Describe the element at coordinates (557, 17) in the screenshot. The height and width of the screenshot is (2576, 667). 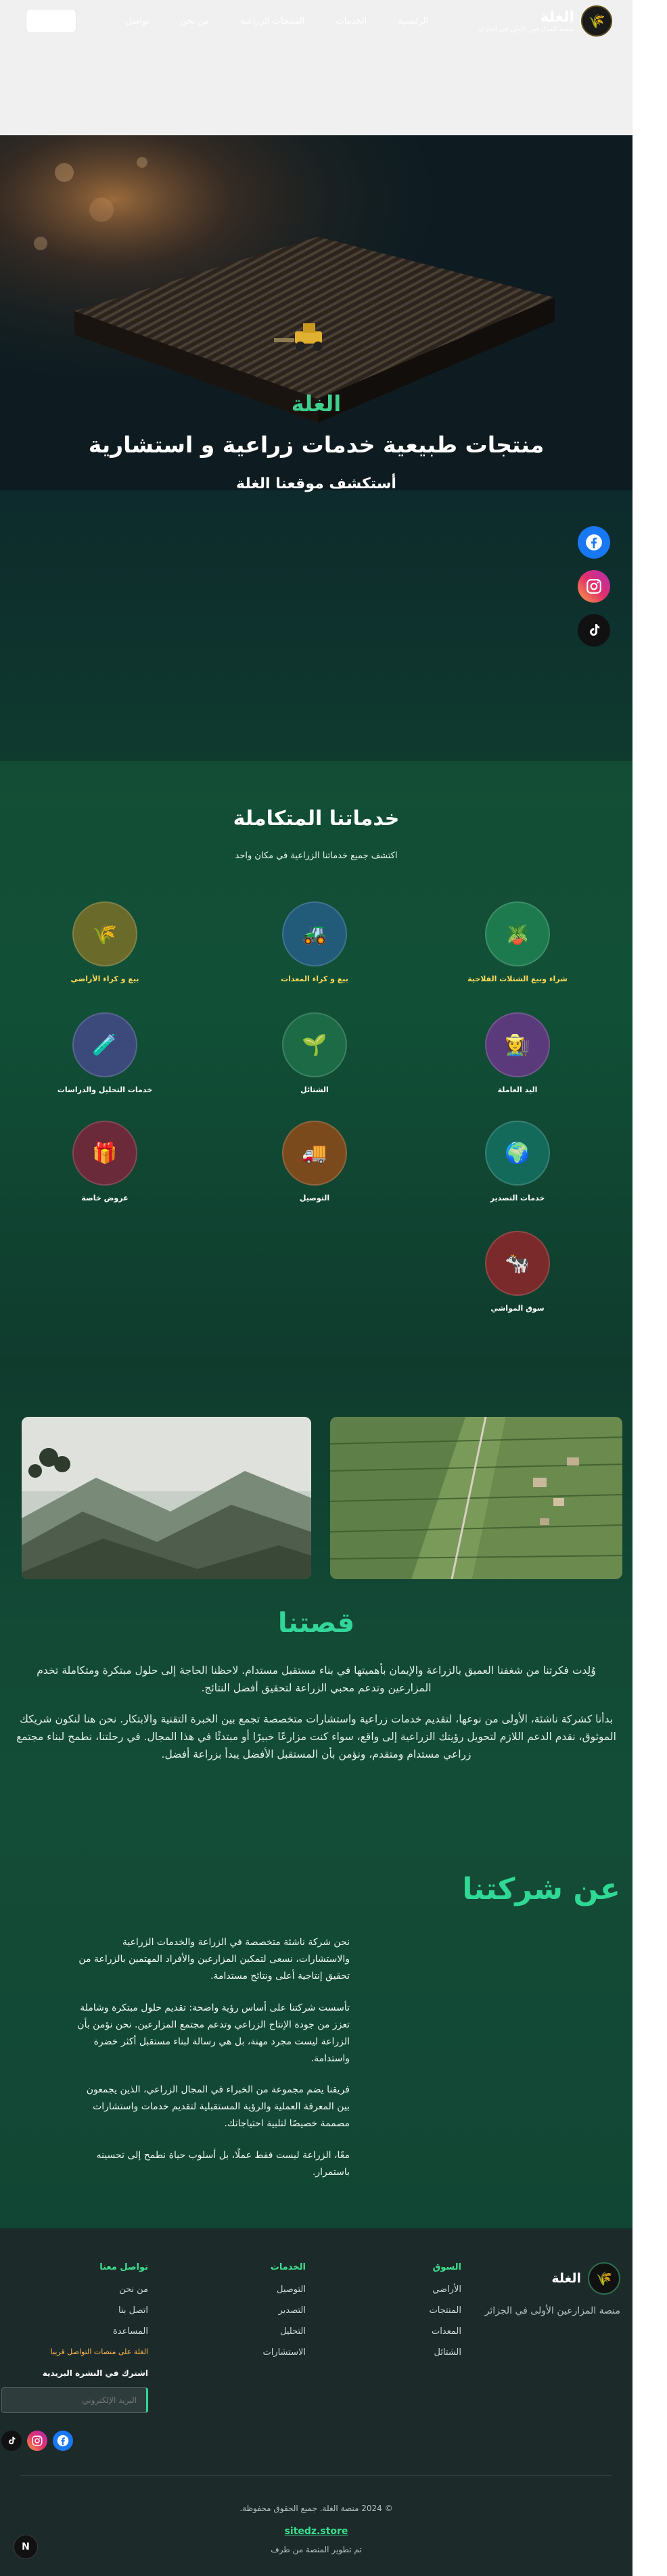
I see `brand-name: الغلة` at that location.